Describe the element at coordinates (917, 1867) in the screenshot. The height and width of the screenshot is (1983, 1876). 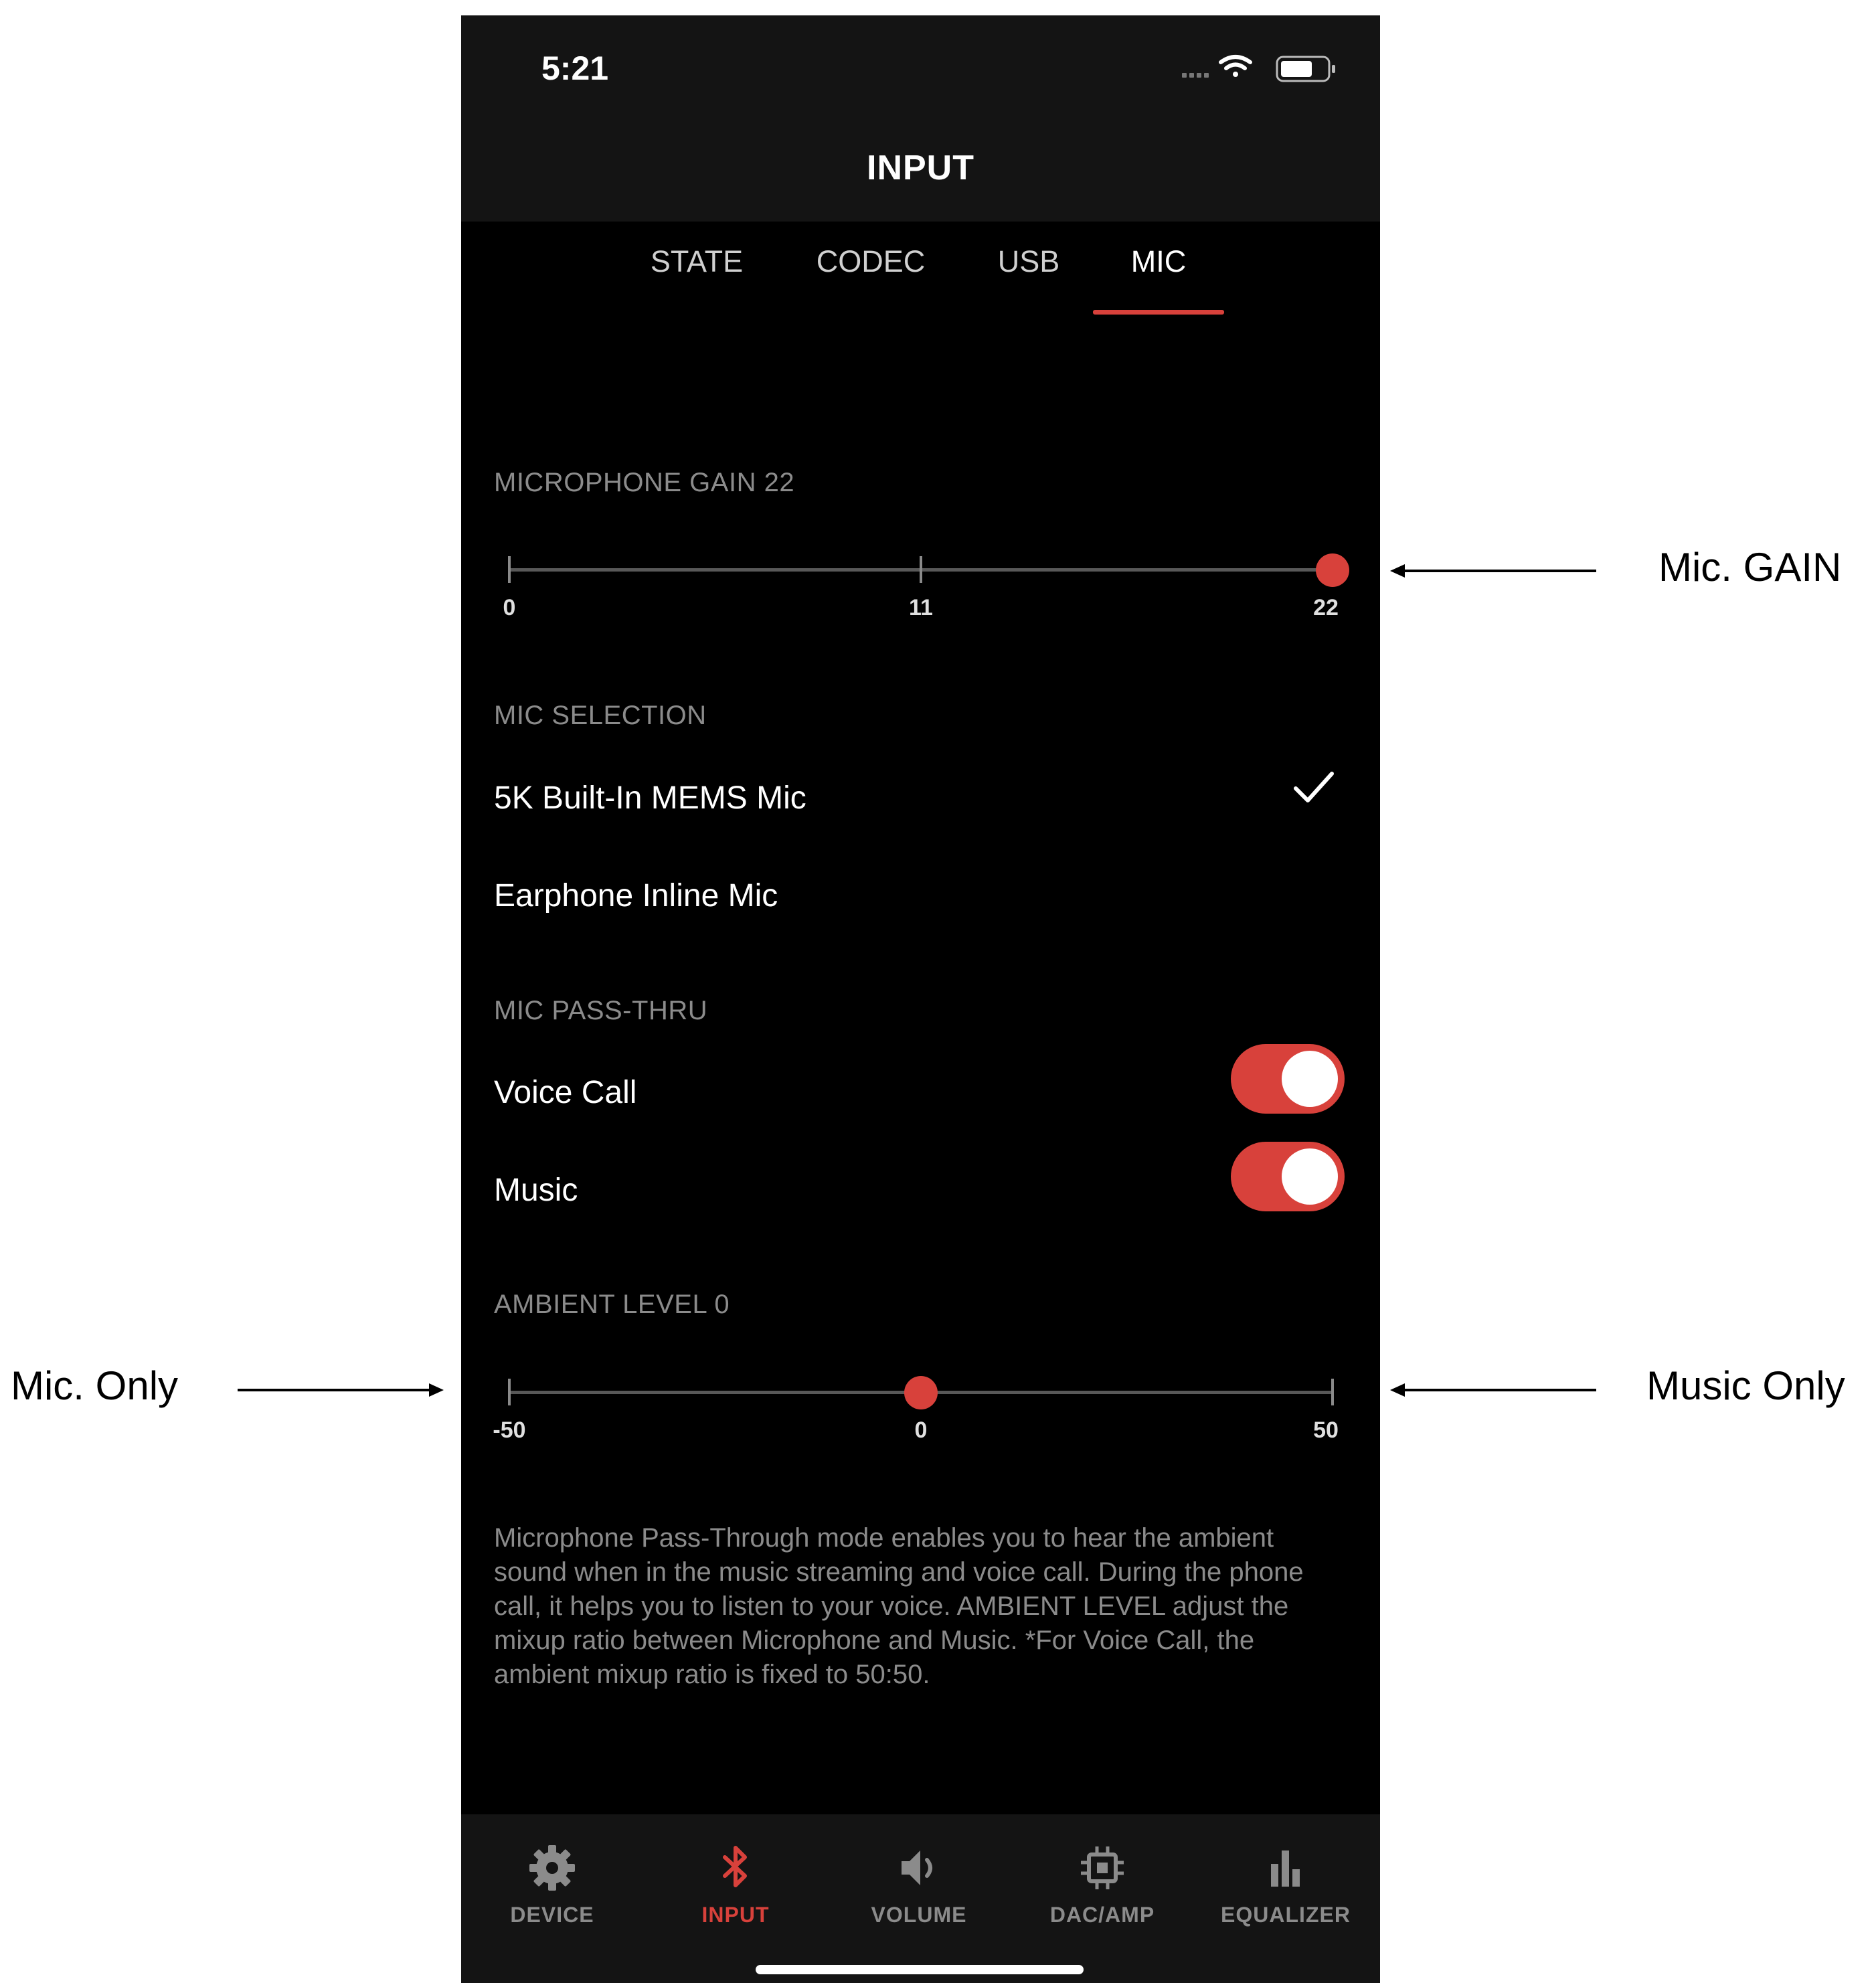
I see `speaker-icon` at that location.